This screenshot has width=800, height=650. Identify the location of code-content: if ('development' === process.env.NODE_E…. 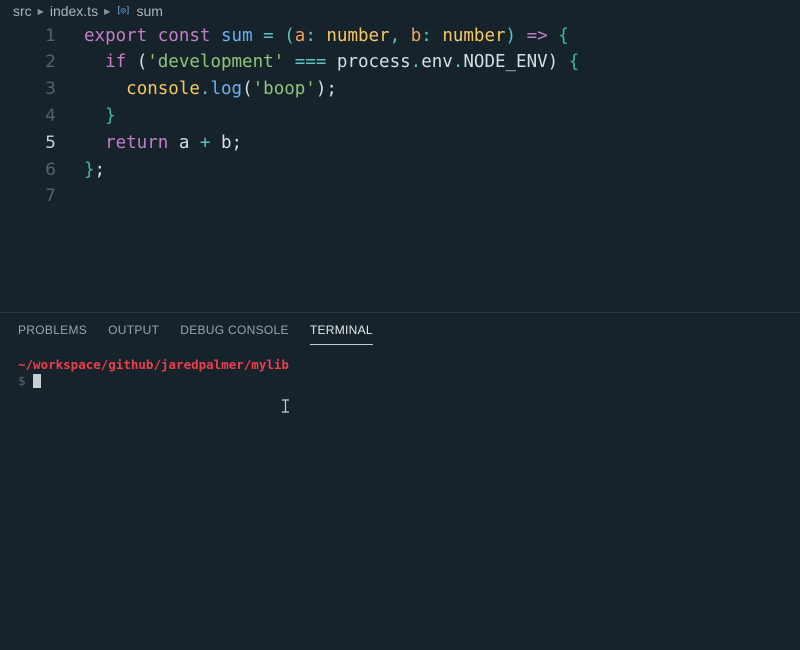
(331, 62).